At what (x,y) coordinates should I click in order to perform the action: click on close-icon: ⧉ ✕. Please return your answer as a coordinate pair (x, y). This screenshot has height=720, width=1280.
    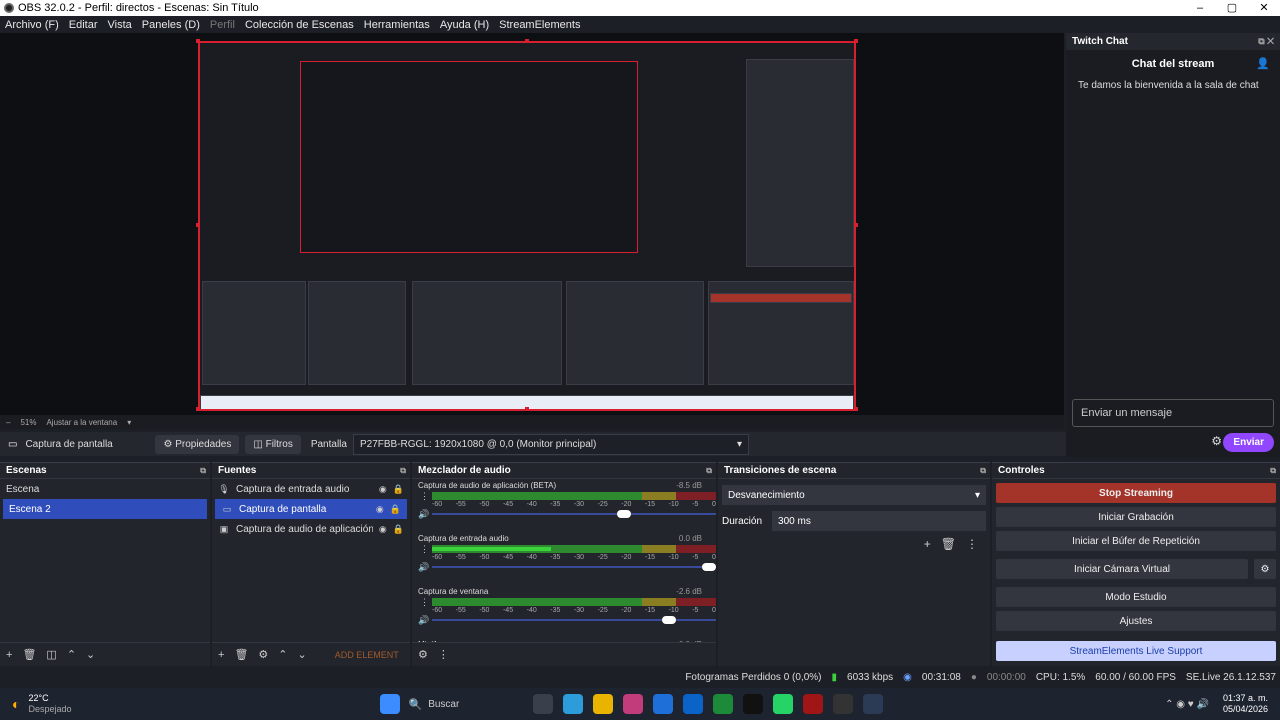
    Looking at the image, I should click on (1266, 41).